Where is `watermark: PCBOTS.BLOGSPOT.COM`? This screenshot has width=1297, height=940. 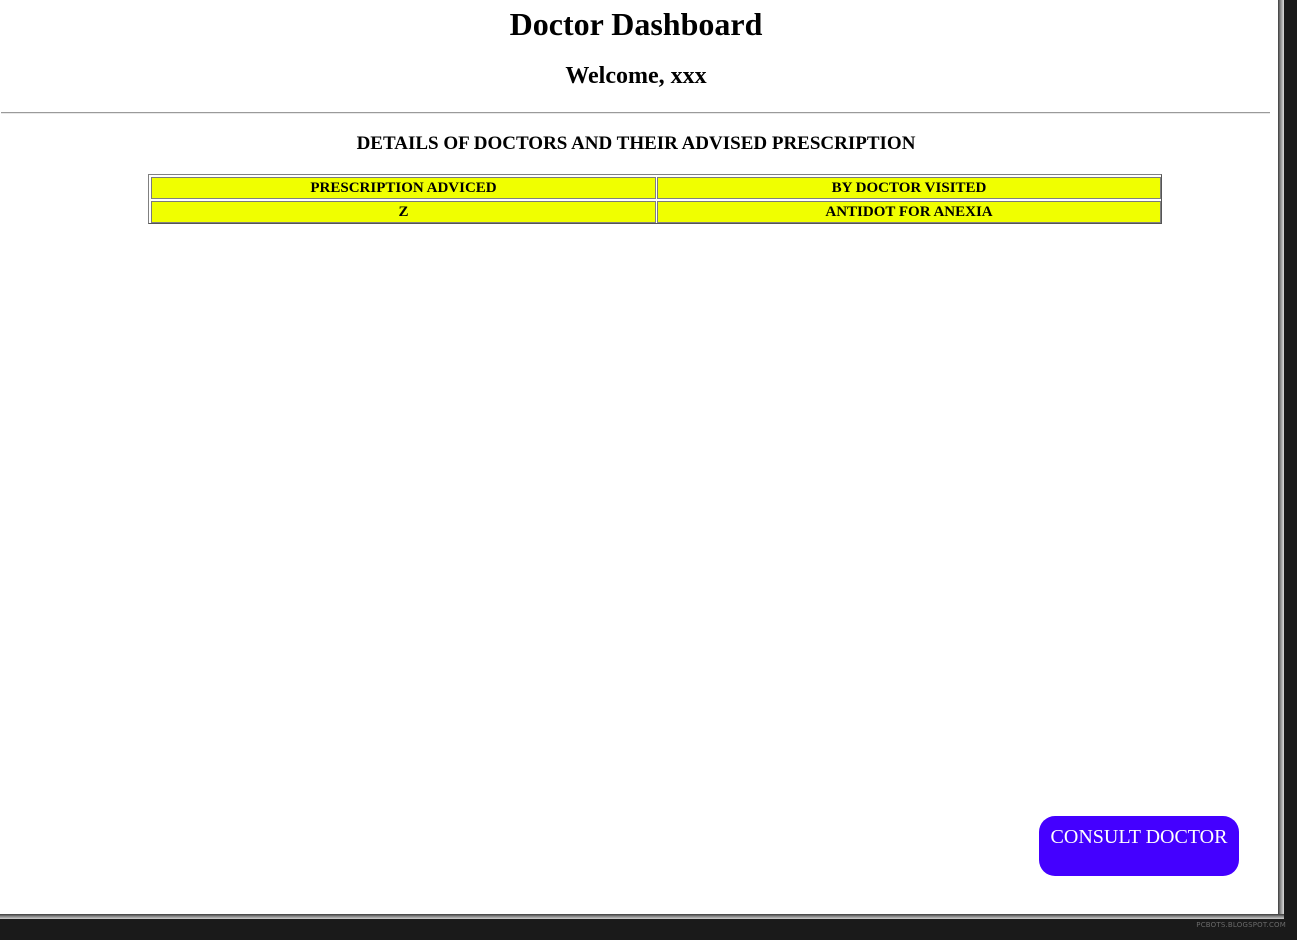 watermark: PCBOTS.BLOGSPOT.COM is located at coordinates (1241, 925).